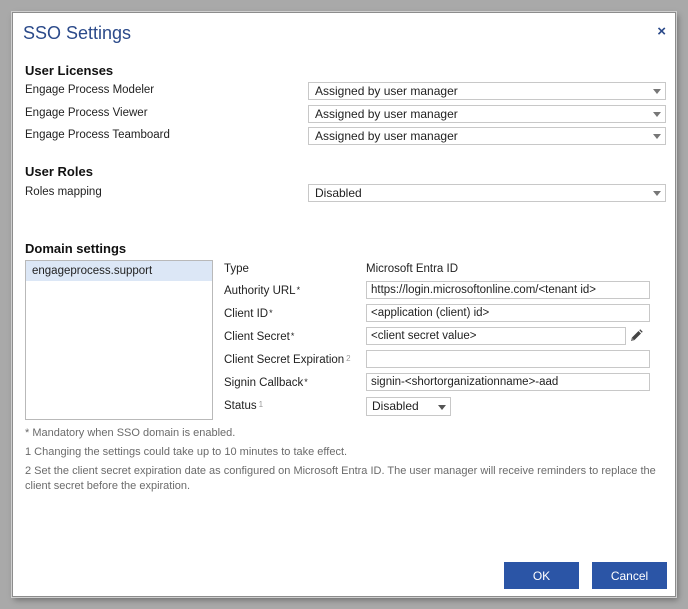 This screenshot has width=688, height=609. I want to click on close-icon: ×, so click(661, 31).